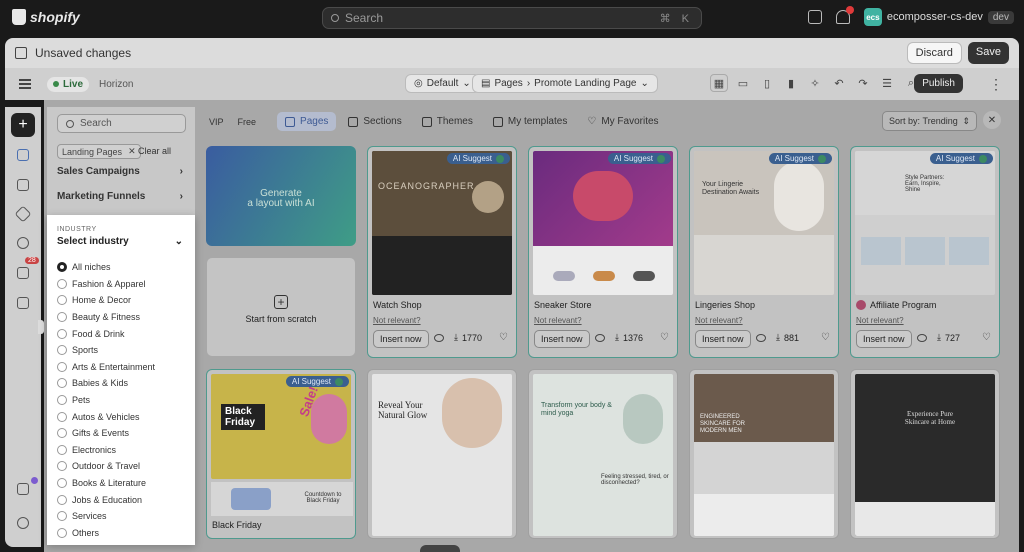  I want to click on layout-icon: ▦, so click(719, 83).